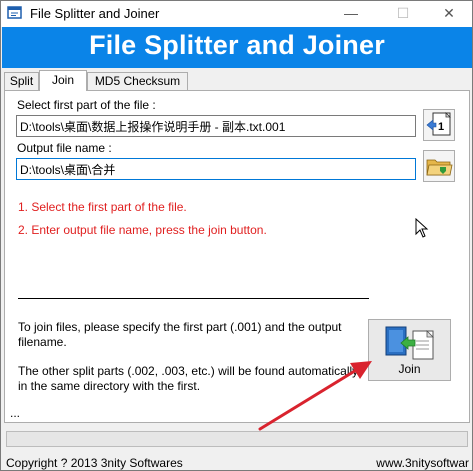 The image size is (473, 471). What do you see at coordinates (216, 126) in the screenshot?
I see `first-part-input` at bounding box center [216, 126].